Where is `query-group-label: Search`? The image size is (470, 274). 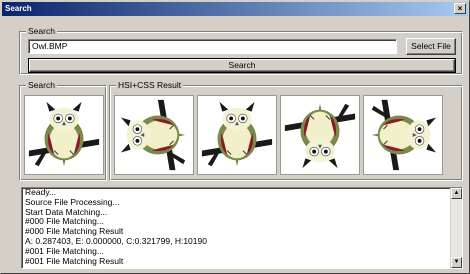 query-group-label: Search is located at coordinates (41, 85).